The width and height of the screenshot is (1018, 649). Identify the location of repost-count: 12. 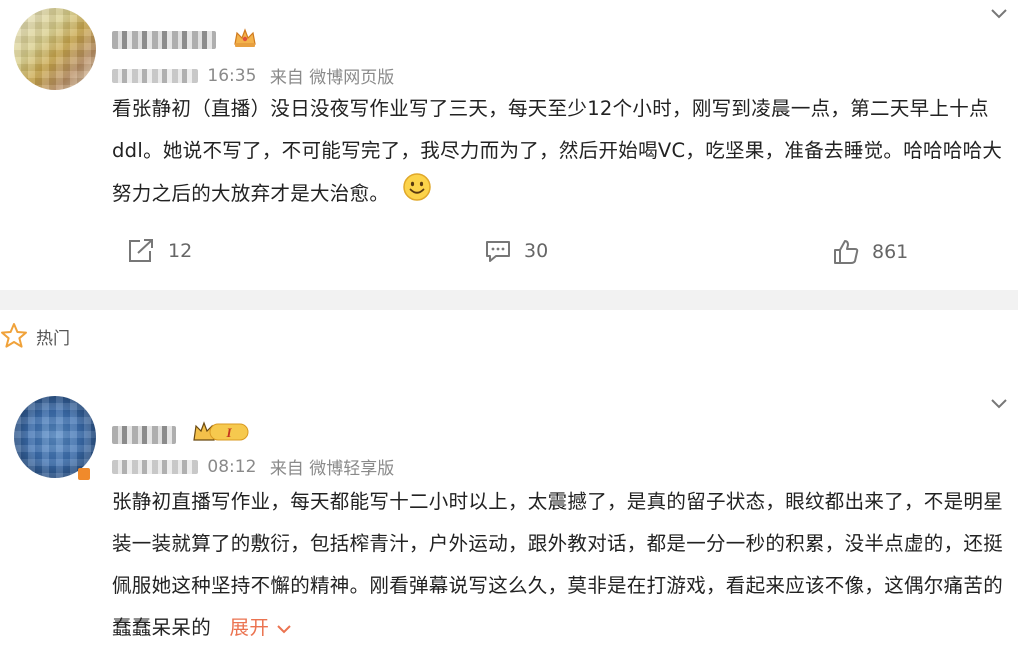
(180, 251).